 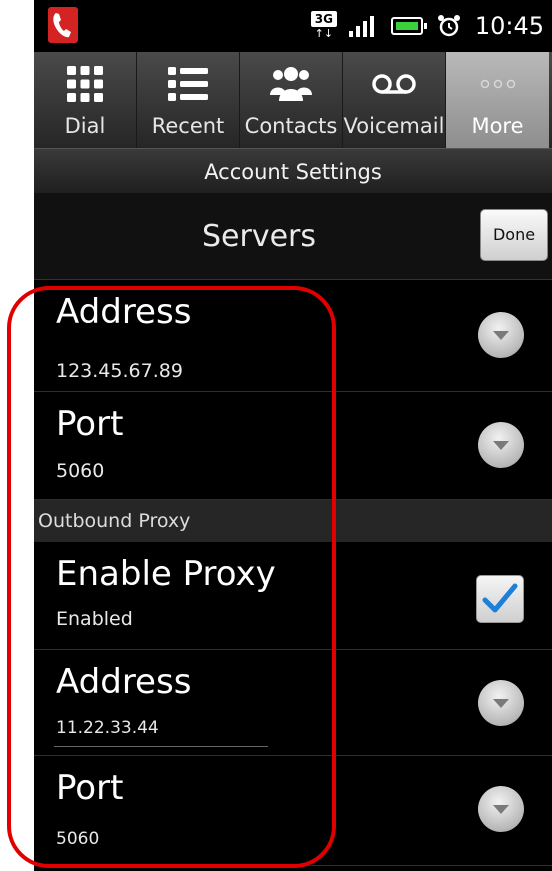 What do you see at coordinates (394, 84) in the screenshot?
I see `voicemail-icon` at bounding box center [394, 84].